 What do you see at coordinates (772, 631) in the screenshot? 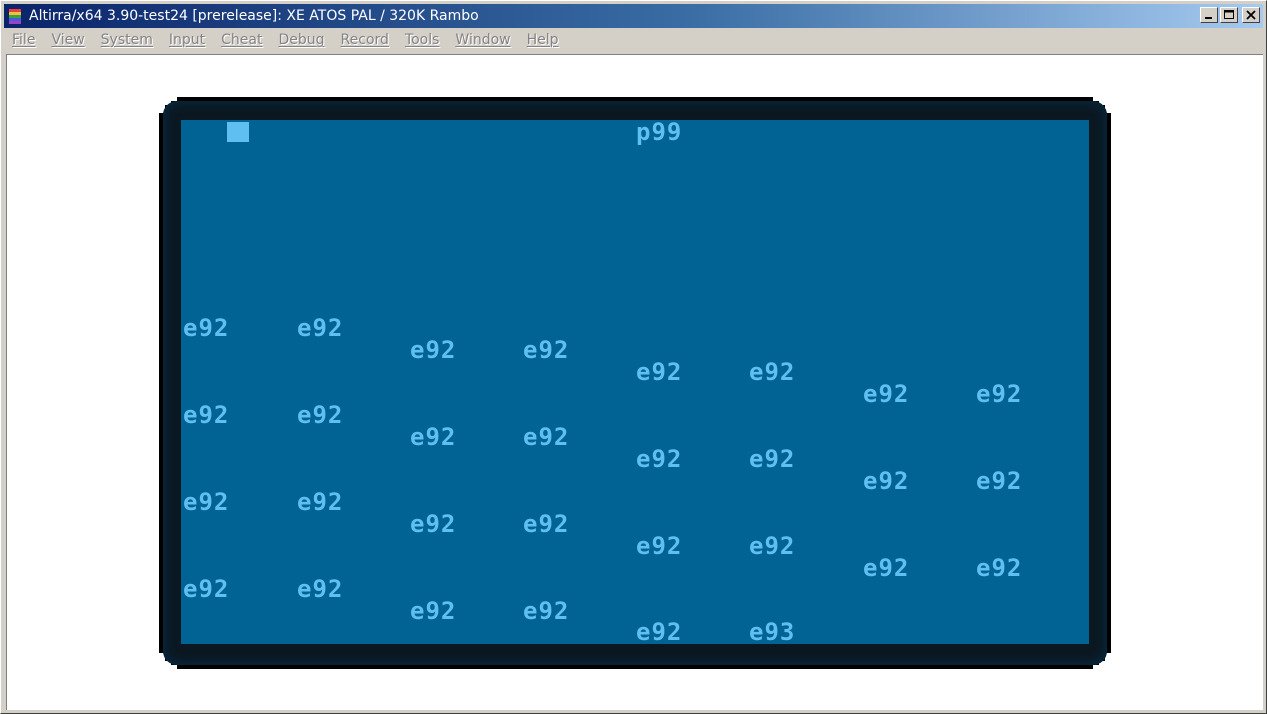
I see `screen-cell: e93` at bounding box center [772, 631].